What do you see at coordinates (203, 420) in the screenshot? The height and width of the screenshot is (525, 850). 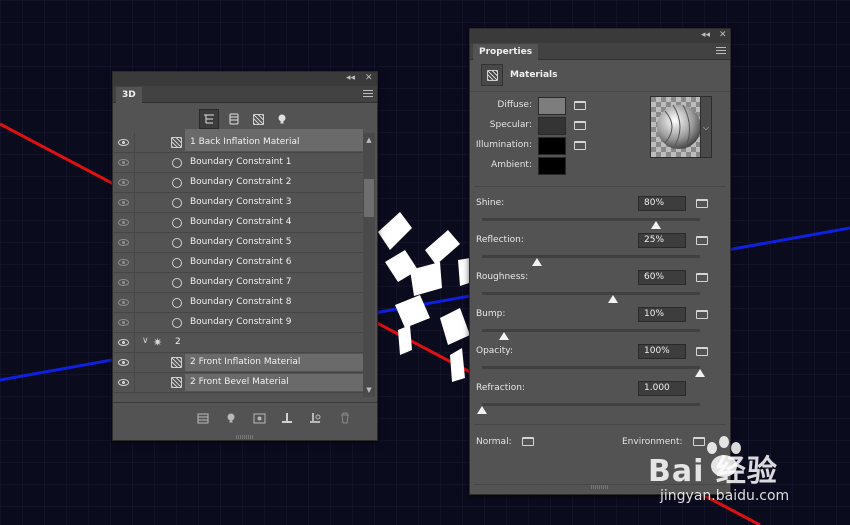 I see `render-icon` at bounding box center [203, 420].